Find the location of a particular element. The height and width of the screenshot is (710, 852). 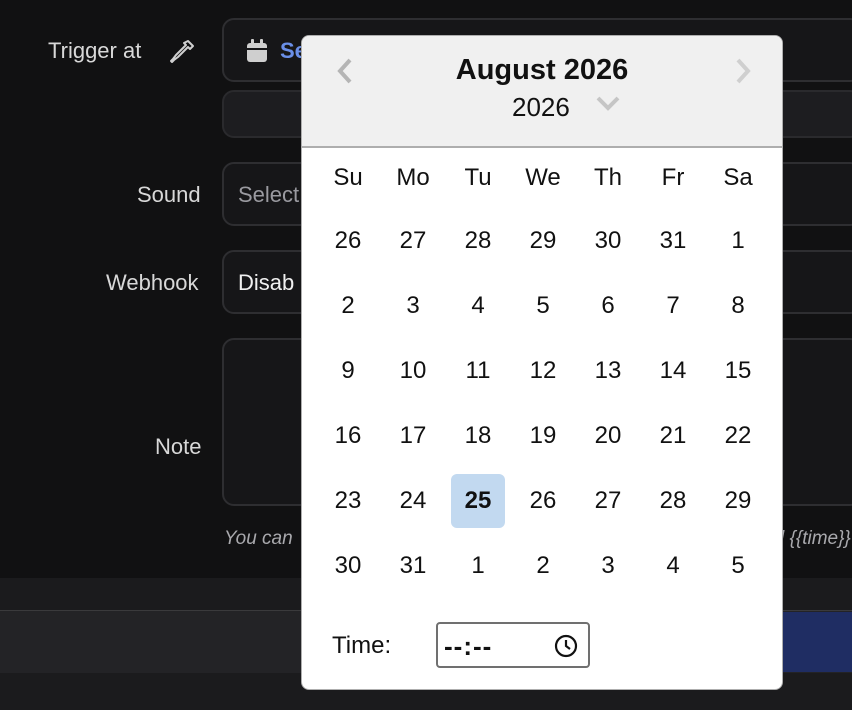

eyedropper-icon is located at coordinates (182, 52).